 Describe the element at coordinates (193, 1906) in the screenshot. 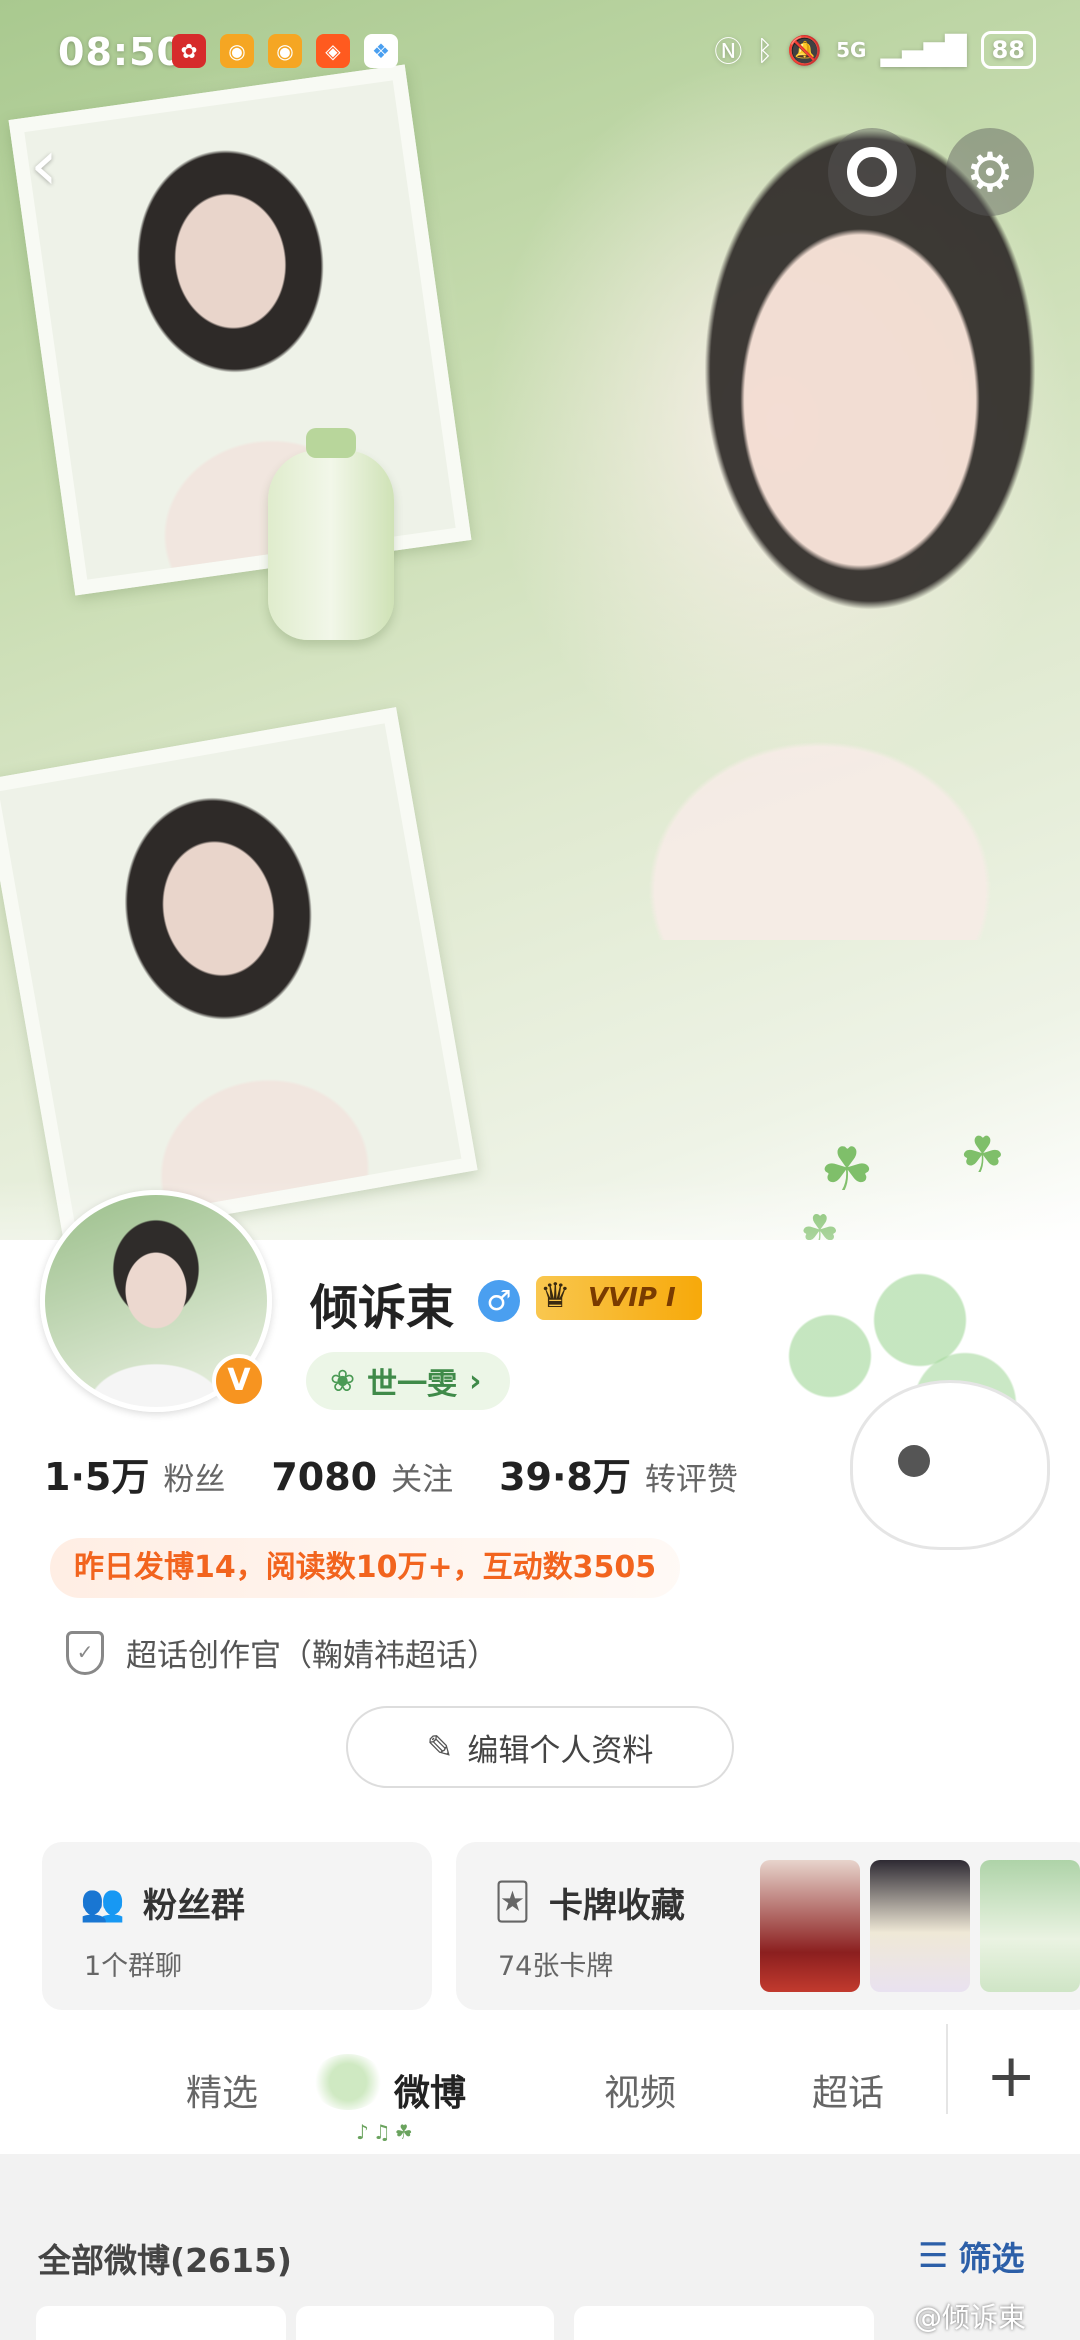

I see `fans-group-title: 粉丝群` at that location.